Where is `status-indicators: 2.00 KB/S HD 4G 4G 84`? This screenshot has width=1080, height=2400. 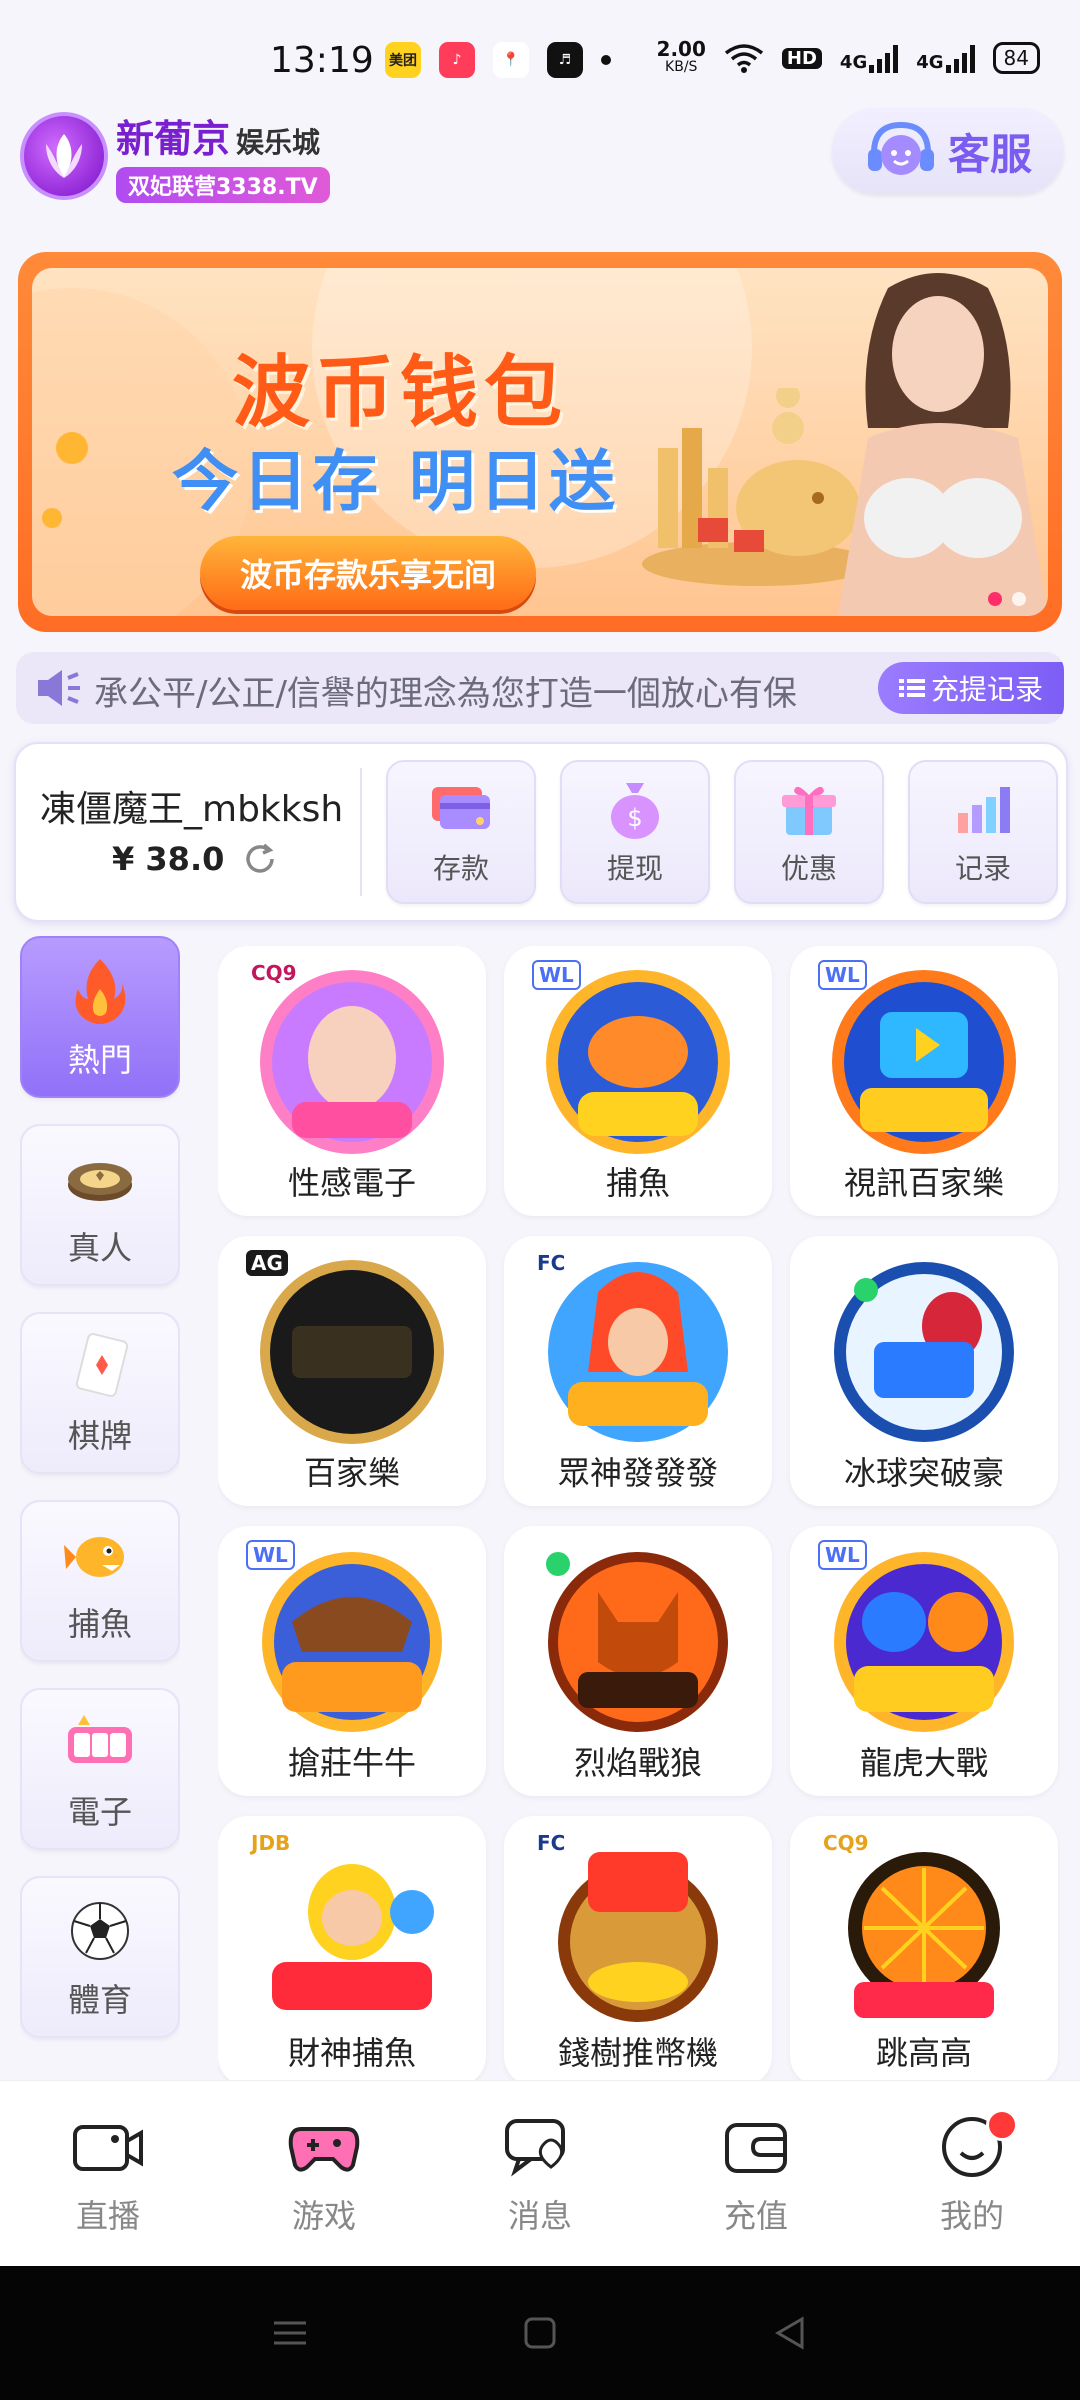 status-indicators: 2.00 KB/S HD 4G 4G 84 is located at coordinates (848, 57).